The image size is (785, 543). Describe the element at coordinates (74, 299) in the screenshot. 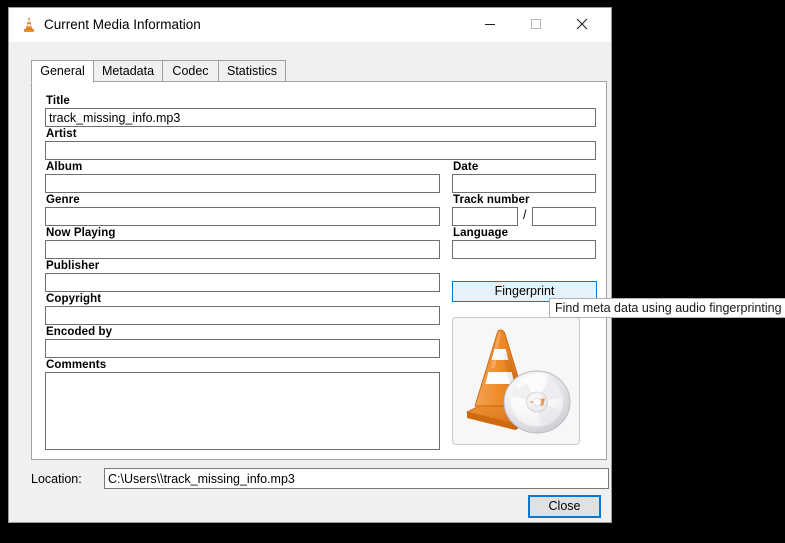

I see `copyright-label: Copyright` at that location.